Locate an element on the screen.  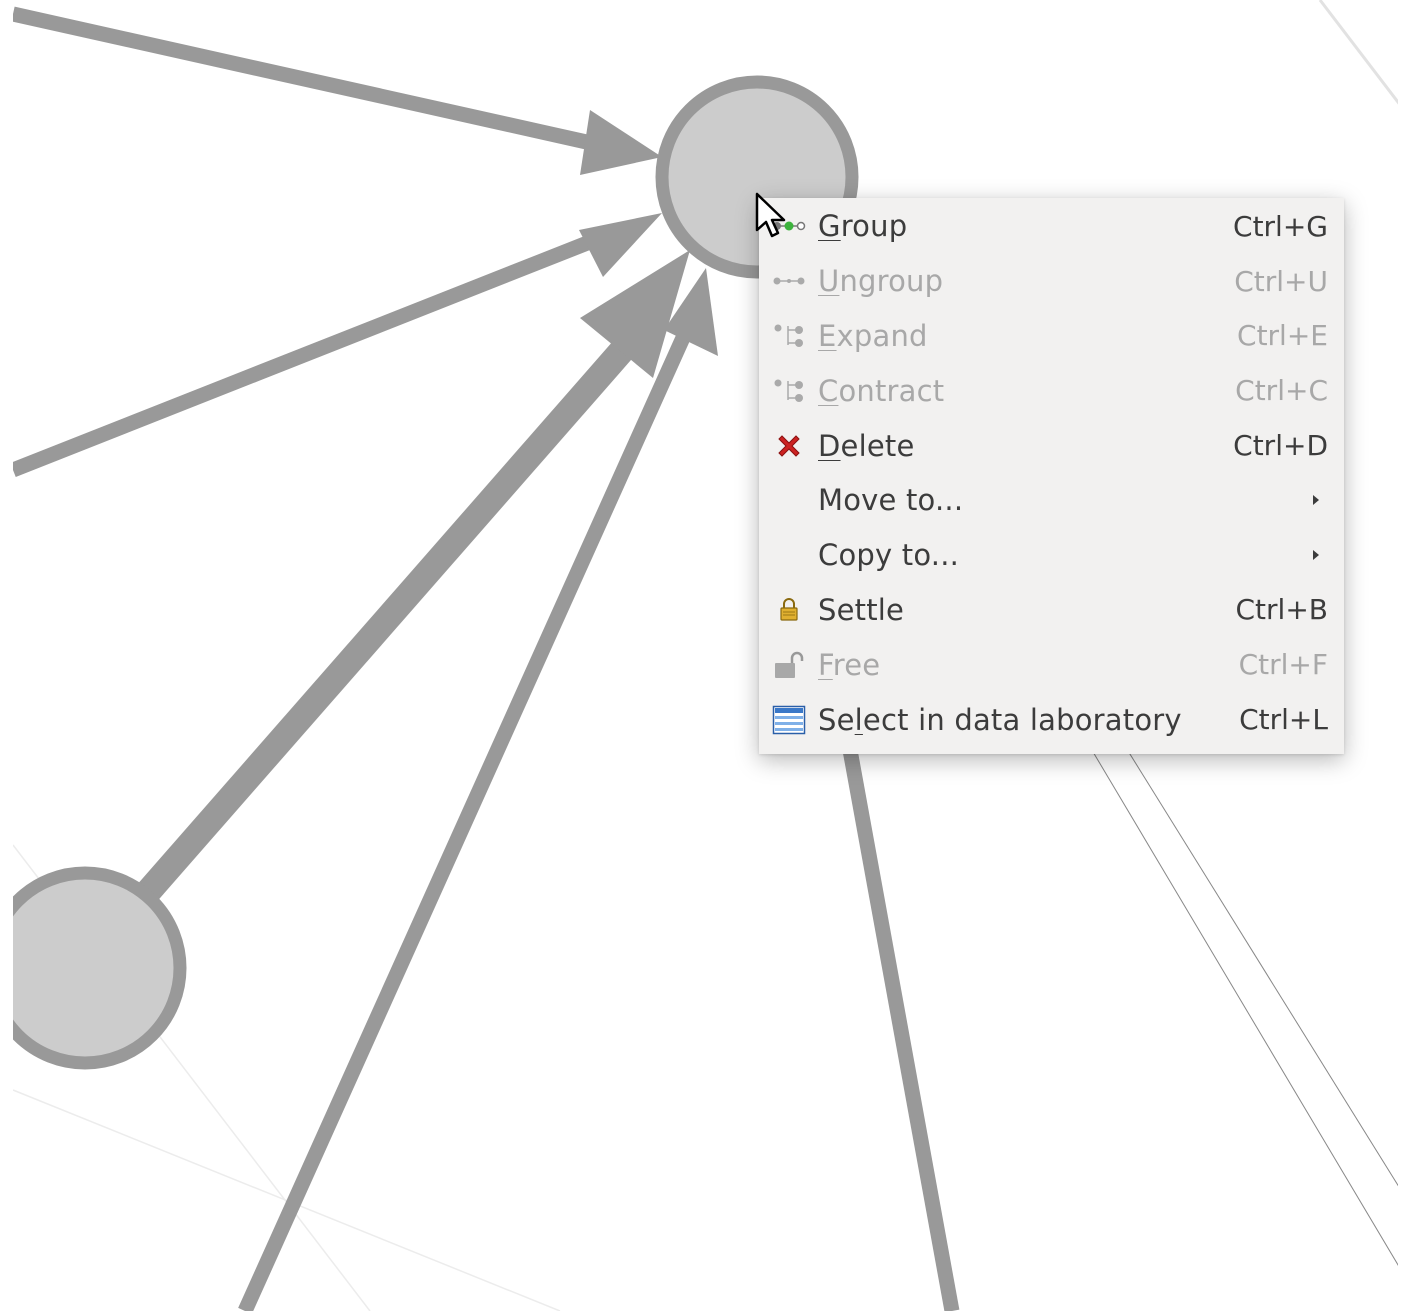
menu-item-shortcut: Ctrl+C is located at coordinates (1281, 391).